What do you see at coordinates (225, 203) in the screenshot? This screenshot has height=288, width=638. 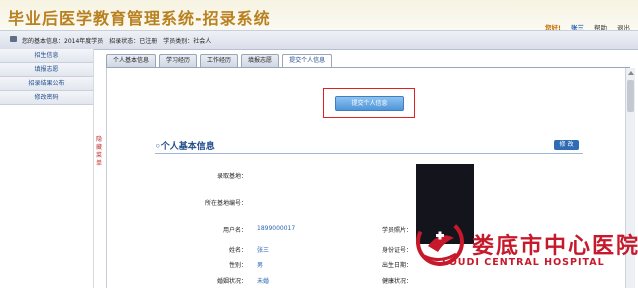 I see `base-number-label: 所在基地编号：` at bounding box center [225, 203].